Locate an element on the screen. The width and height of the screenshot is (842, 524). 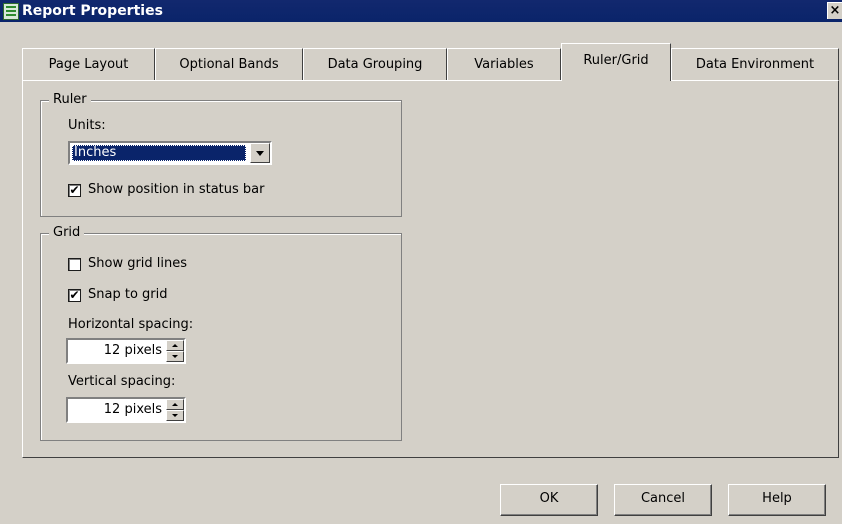
units-dropdown: Inches is located at coordinates (170, 153).